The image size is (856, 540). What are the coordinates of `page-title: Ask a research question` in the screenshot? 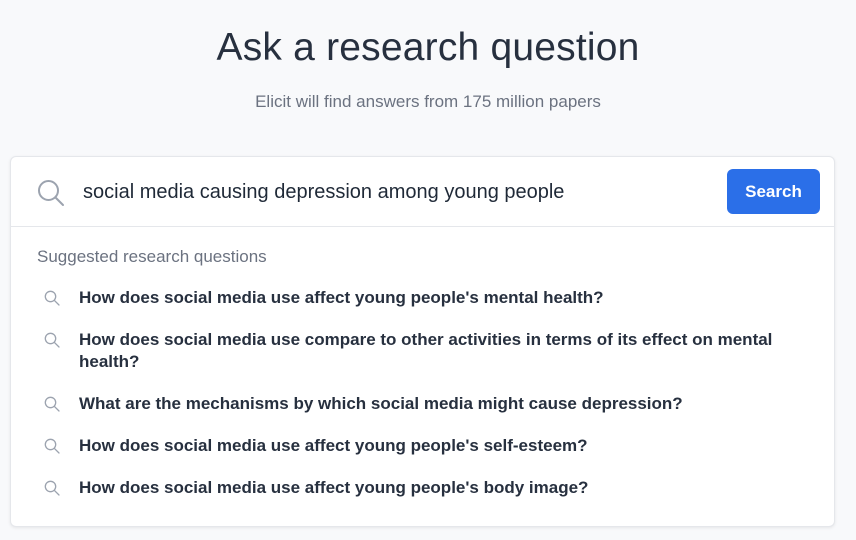 It's located at (428, 47).